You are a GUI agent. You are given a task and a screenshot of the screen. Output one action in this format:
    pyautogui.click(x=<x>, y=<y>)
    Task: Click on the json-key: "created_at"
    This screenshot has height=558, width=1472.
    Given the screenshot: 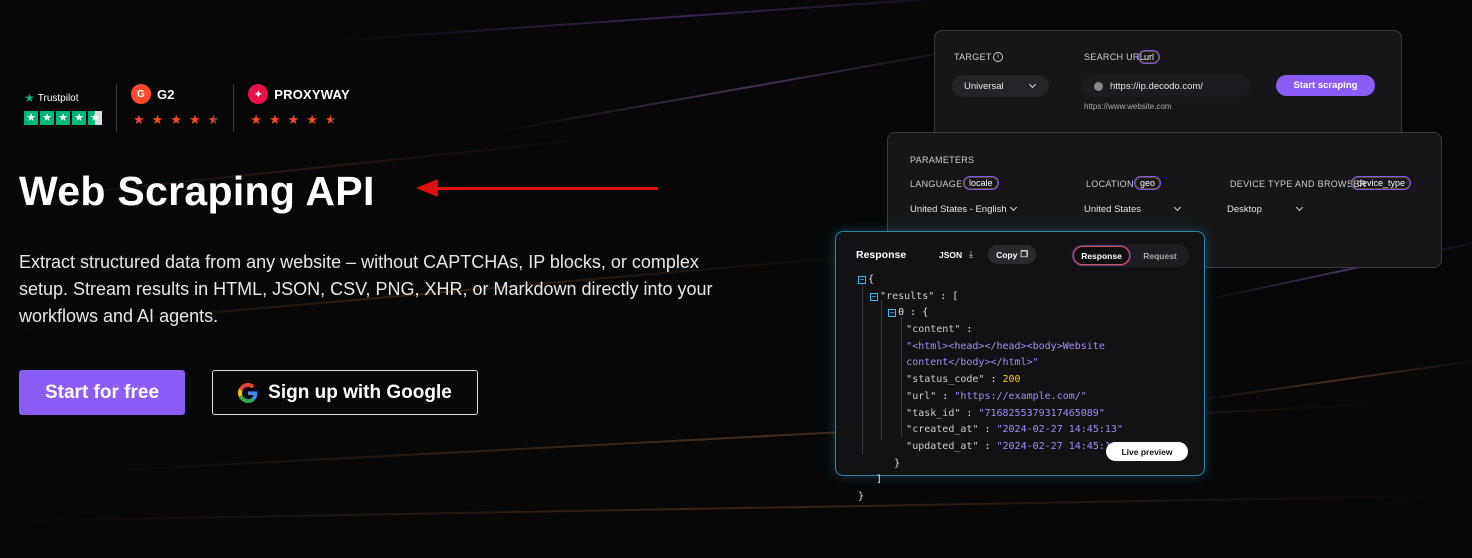 What is the action you would take?
    pyautogui.click(x=942, y=430)
    